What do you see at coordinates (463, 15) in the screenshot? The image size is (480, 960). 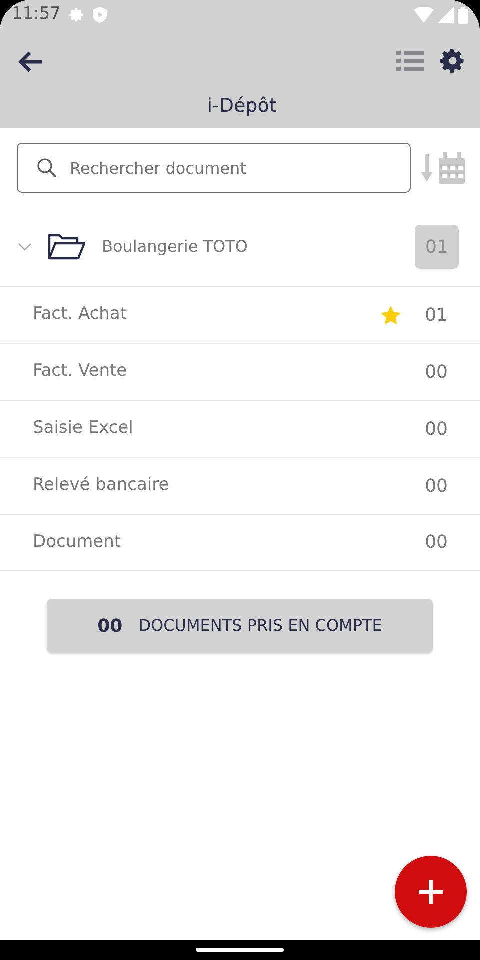 I see `battery-icon` at bounding box center [463, 15].